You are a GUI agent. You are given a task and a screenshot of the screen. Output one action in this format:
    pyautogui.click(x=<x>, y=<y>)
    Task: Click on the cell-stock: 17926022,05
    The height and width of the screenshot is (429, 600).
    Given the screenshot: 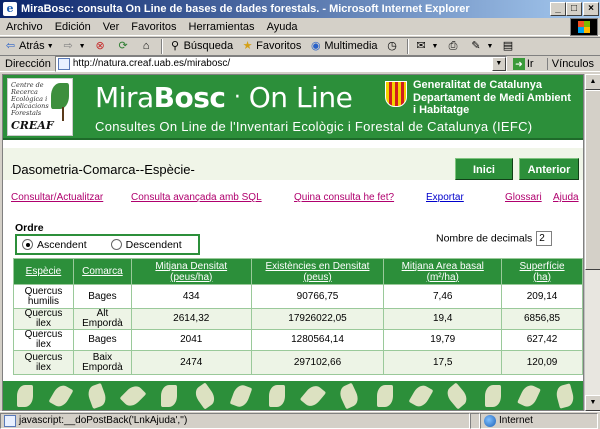 What is the action you would take?
    pyautogui.click(x=317, y=319)
    